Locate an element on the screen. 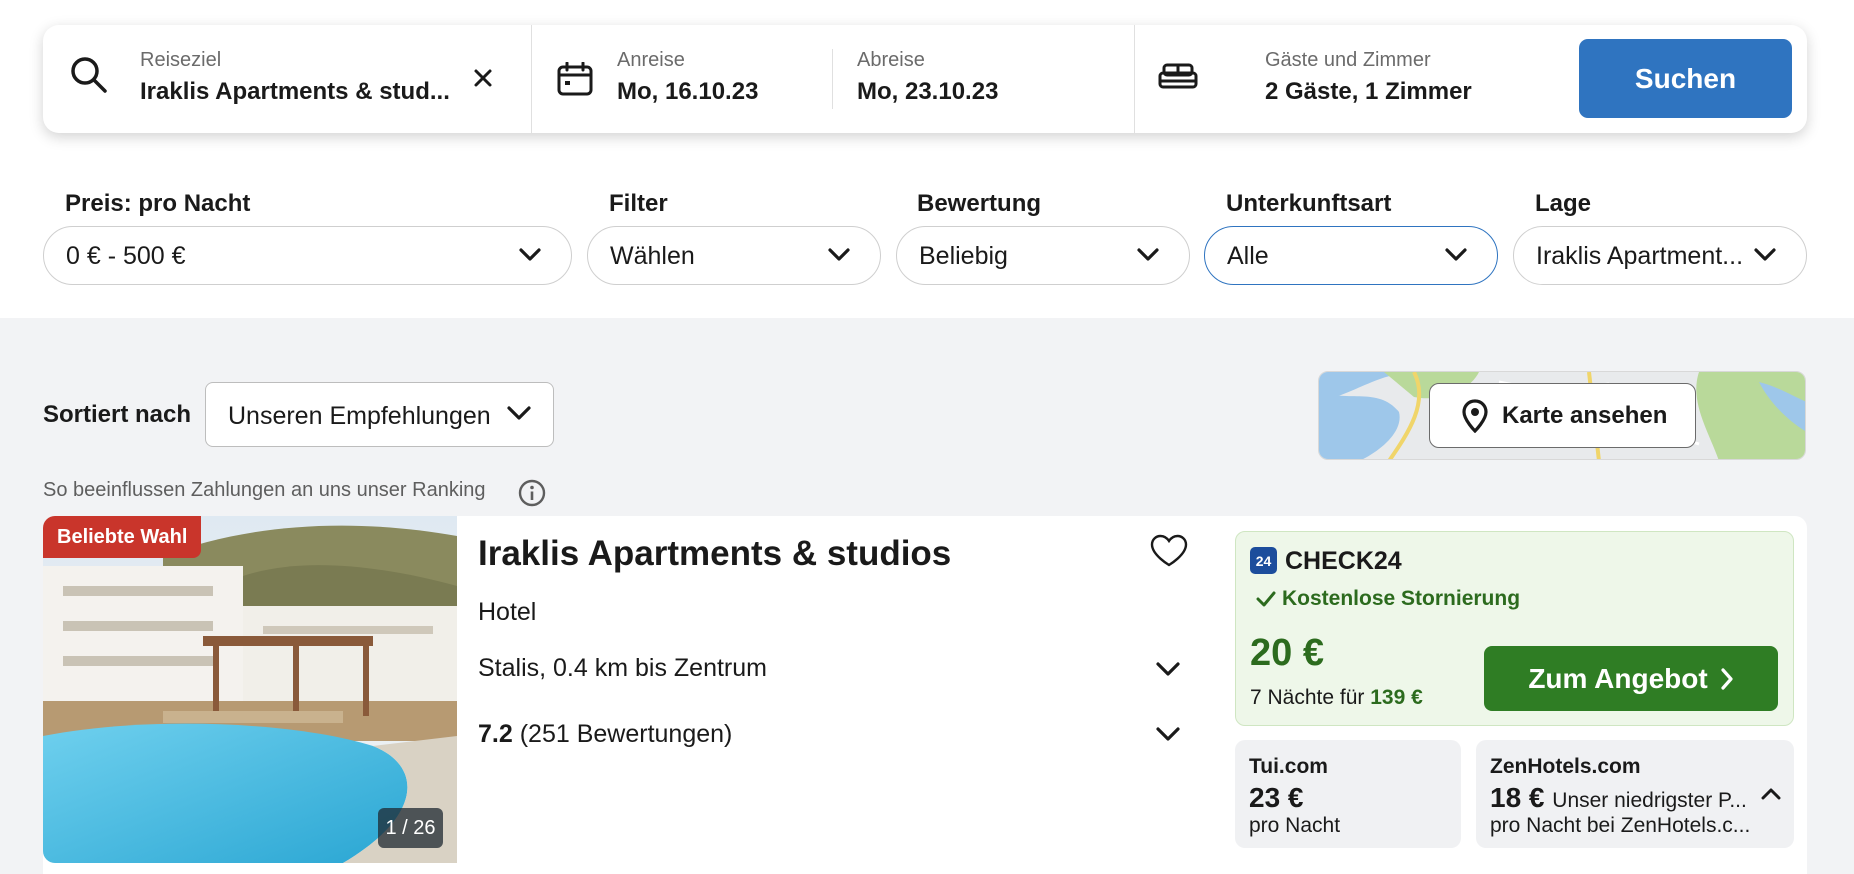 This screenshot has width=1854, height=874. filter-label-location: Lage is located at coordinates (1563, 203).